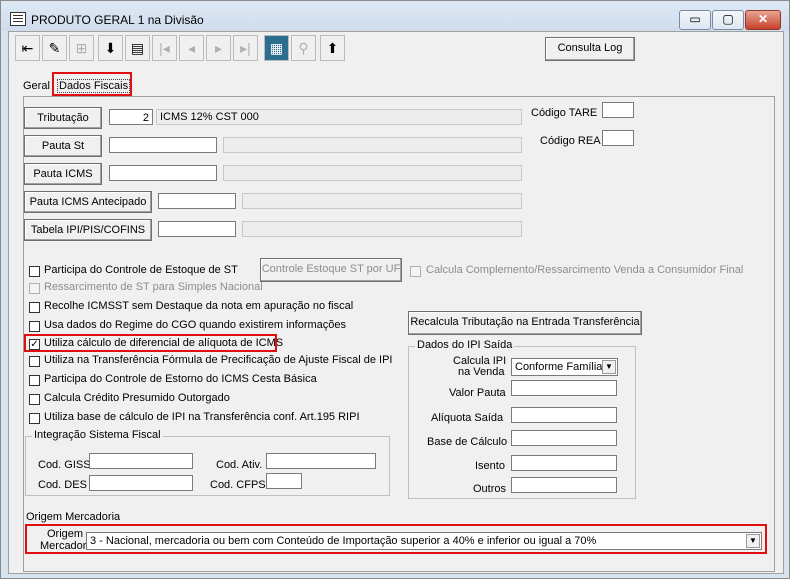 This screenshot has height=579, width=790. I want to click on controle-estoque-st-uf-button: Controle Estoque ST por UF, so click(331, 270).